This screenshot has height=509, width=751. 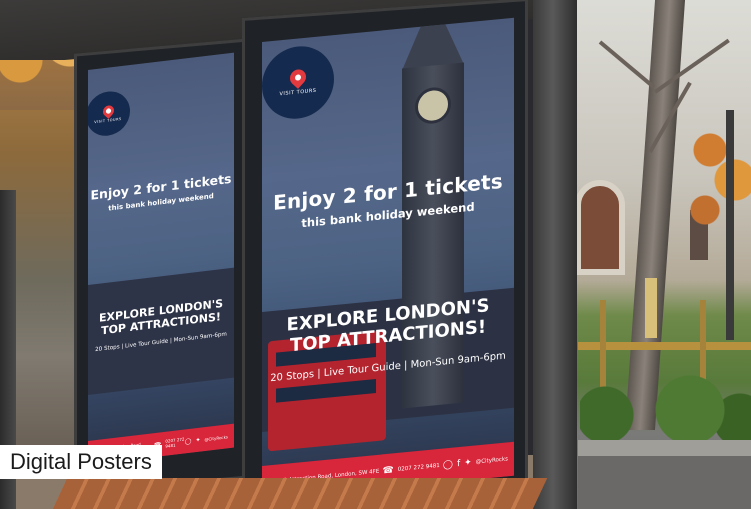 I want to click on curb, so click(x=664, y=448).